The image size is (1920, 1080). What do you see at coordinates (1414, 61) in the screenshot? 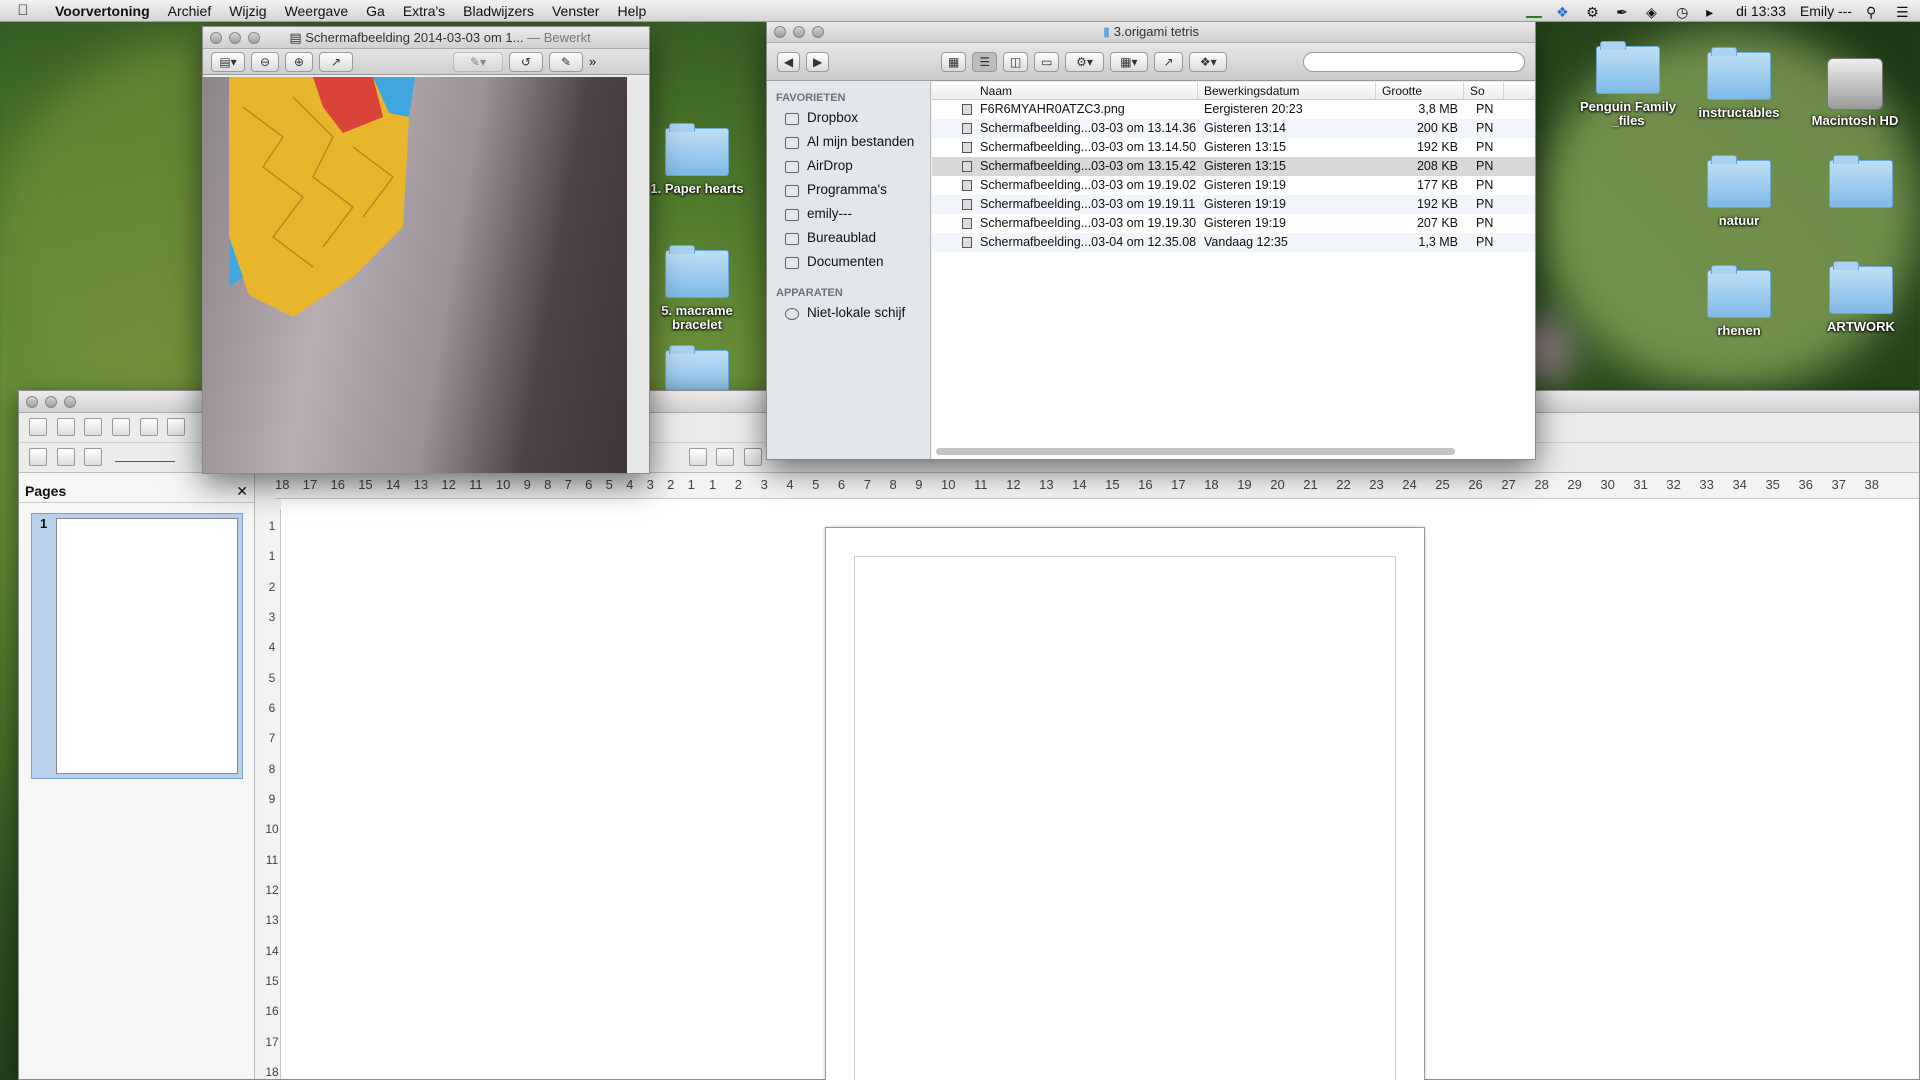
I see `search-input` at bounding box center [1414, 61].